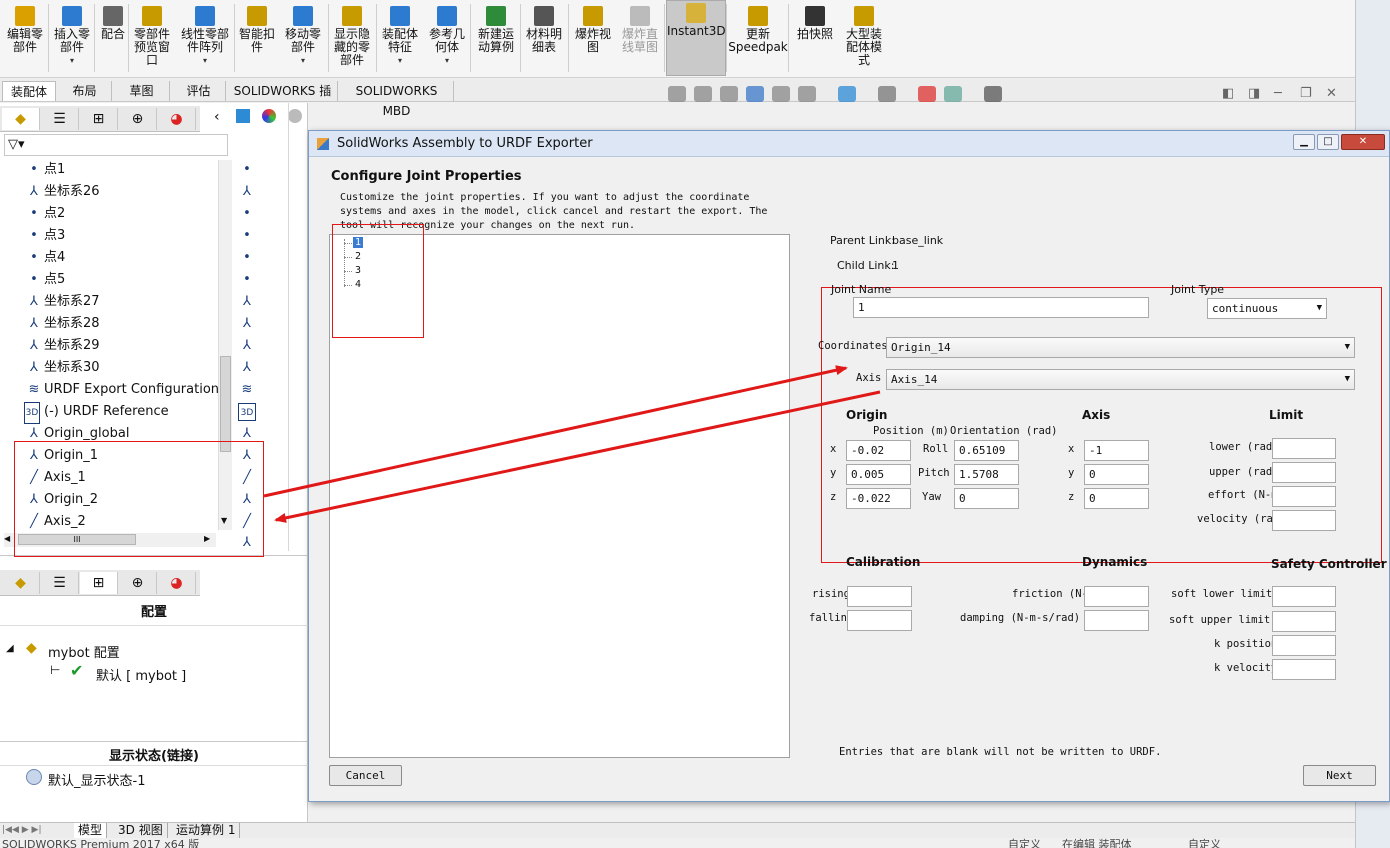 The width and height of the screenshot is (1390, 848). What do you see at coordinates (555, 431) in the screenshot?
I see `arrow-to-coordinates` at bounding box center [555, 431].